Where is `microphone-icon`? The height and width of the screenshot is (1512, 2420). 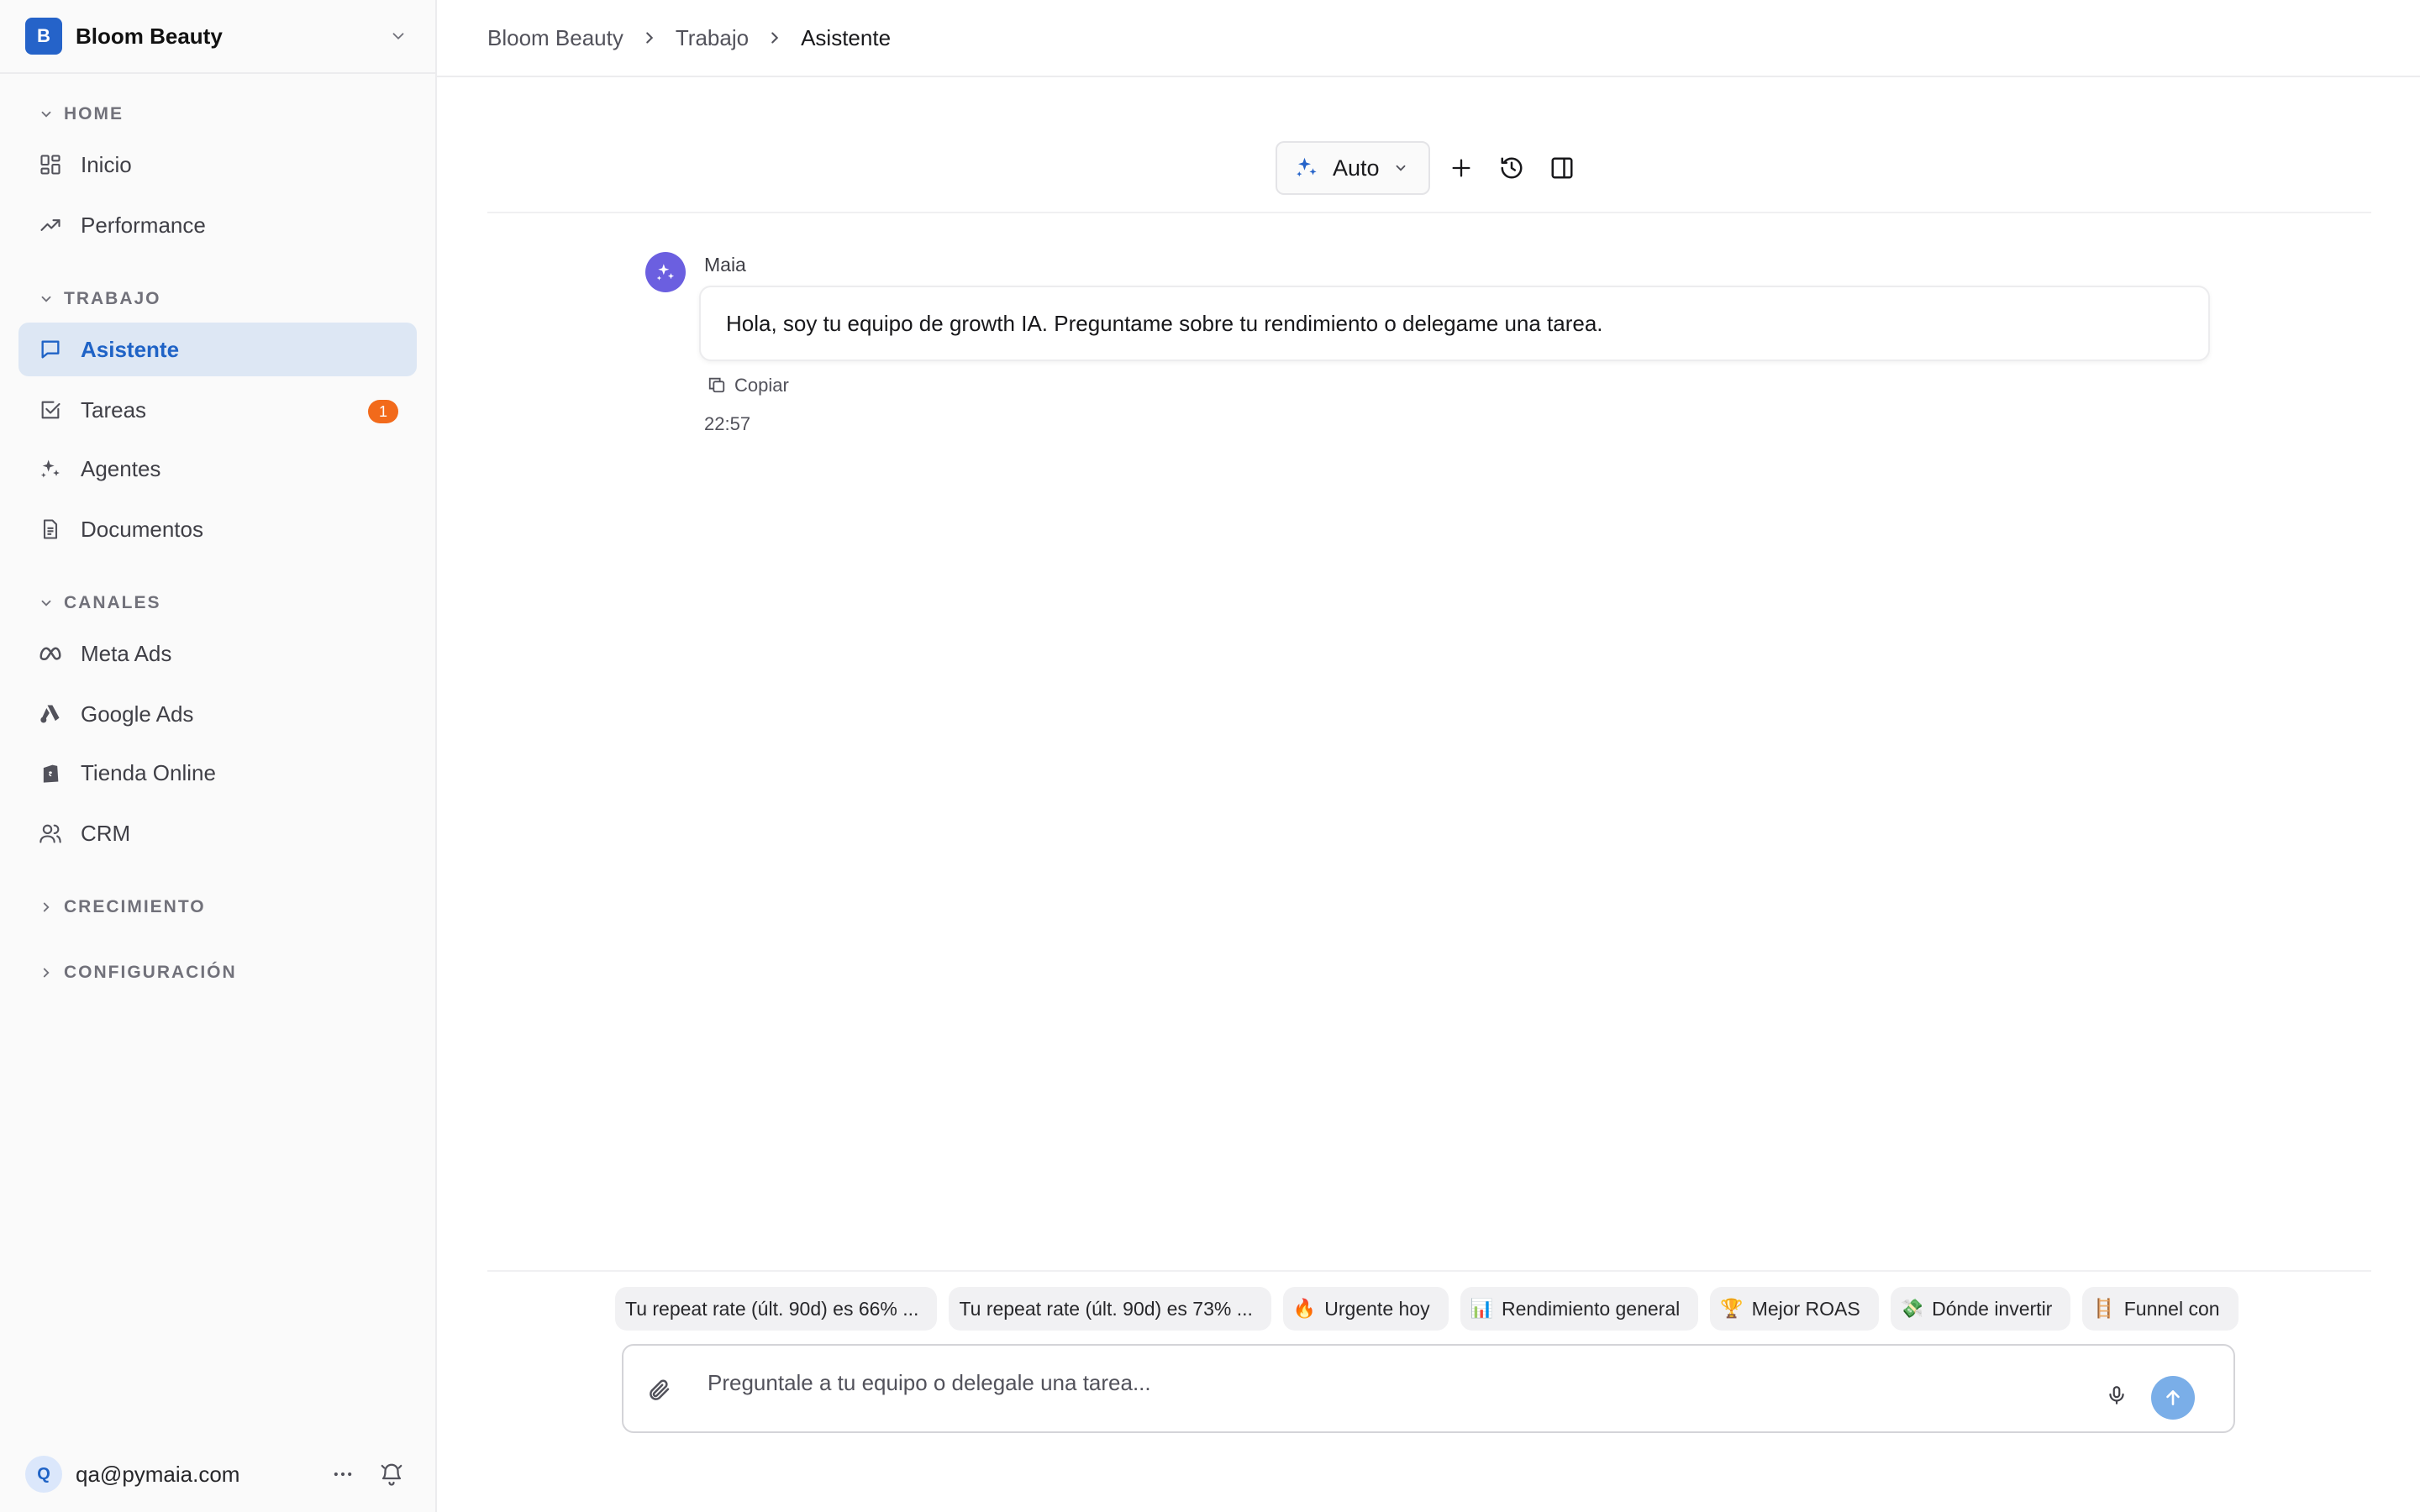 microphone-icon is located at coordinates (2116, 1395).